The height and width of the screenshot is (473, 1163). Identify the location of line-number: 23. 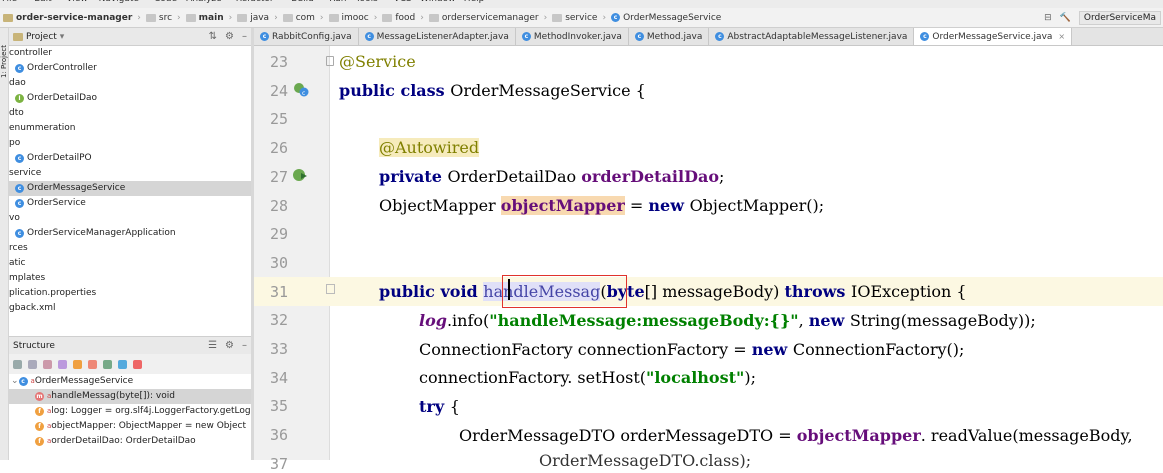
(278, 62).